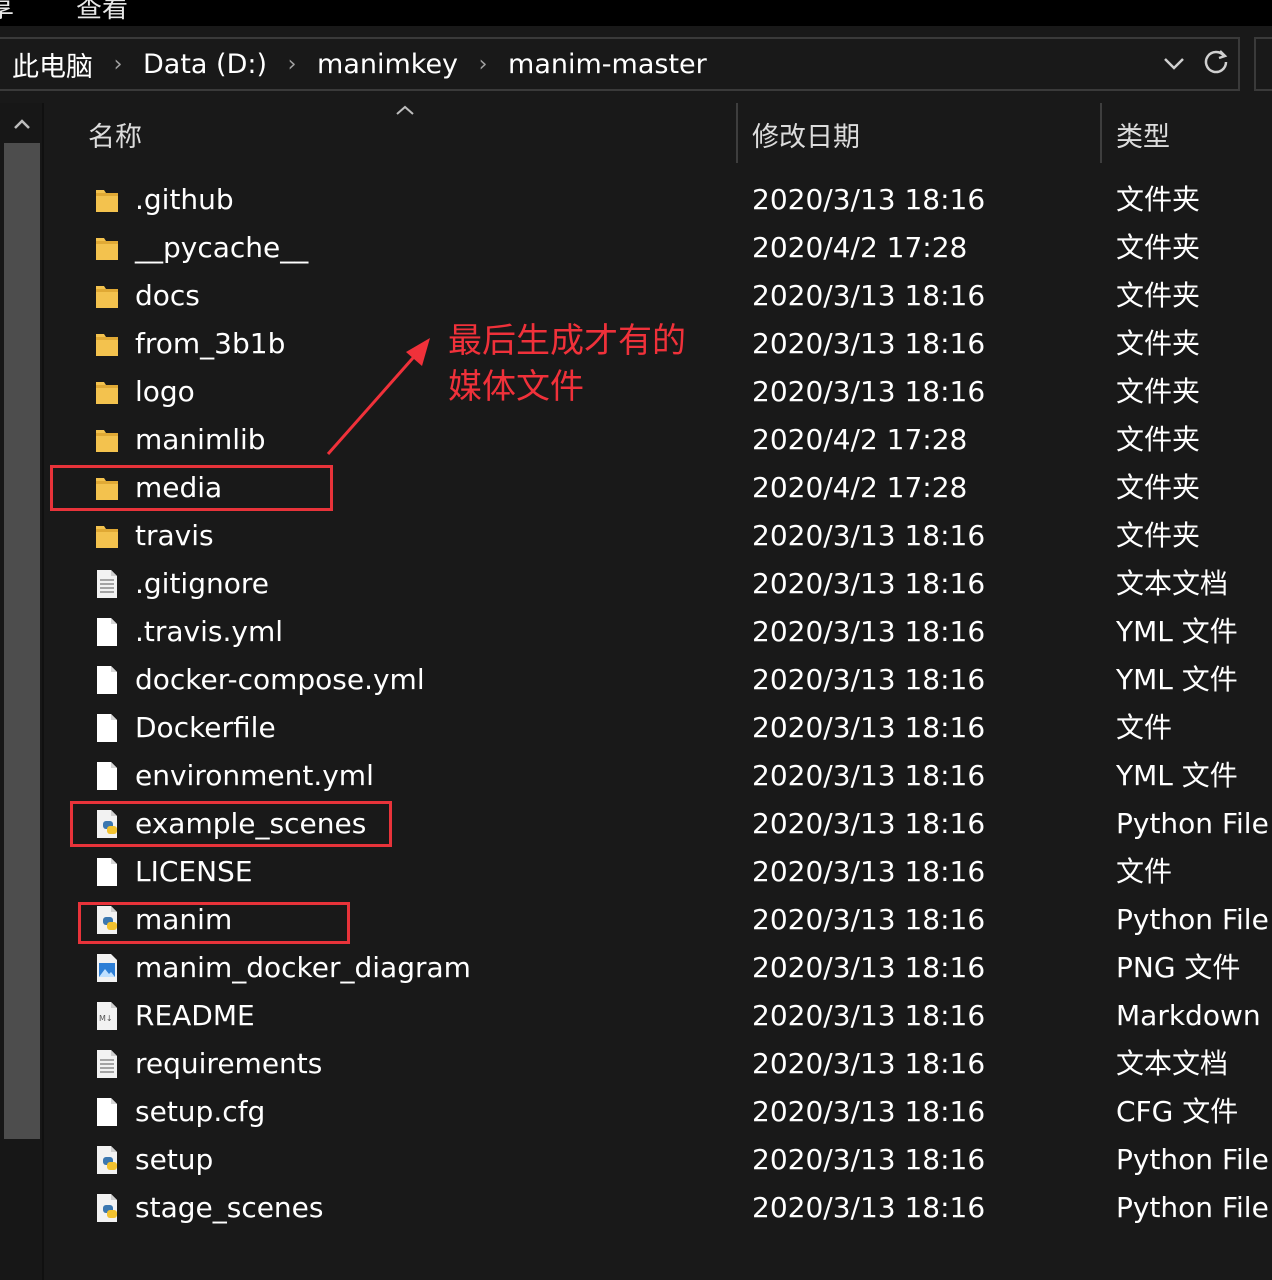  I want to click on file-row: .gitignore 2020/3/13 18:16 文本文档, so click(636, 584).